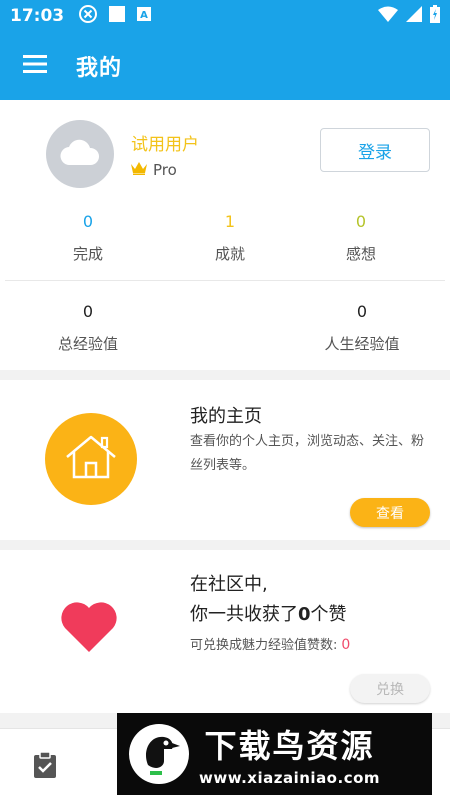  What do you see at coordinates (225, 66) in the screenshot?
I see `app-bar: 我的` at bounding box center [225, 66].